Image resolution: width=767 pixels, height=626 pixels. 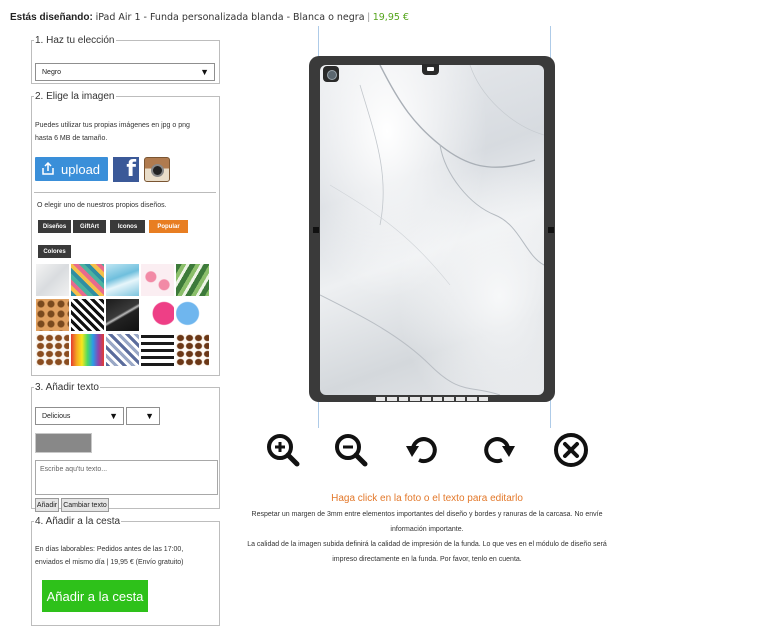 I want to click on step2-legend: 2. Elige la imagen, so click(x=75, y=96).